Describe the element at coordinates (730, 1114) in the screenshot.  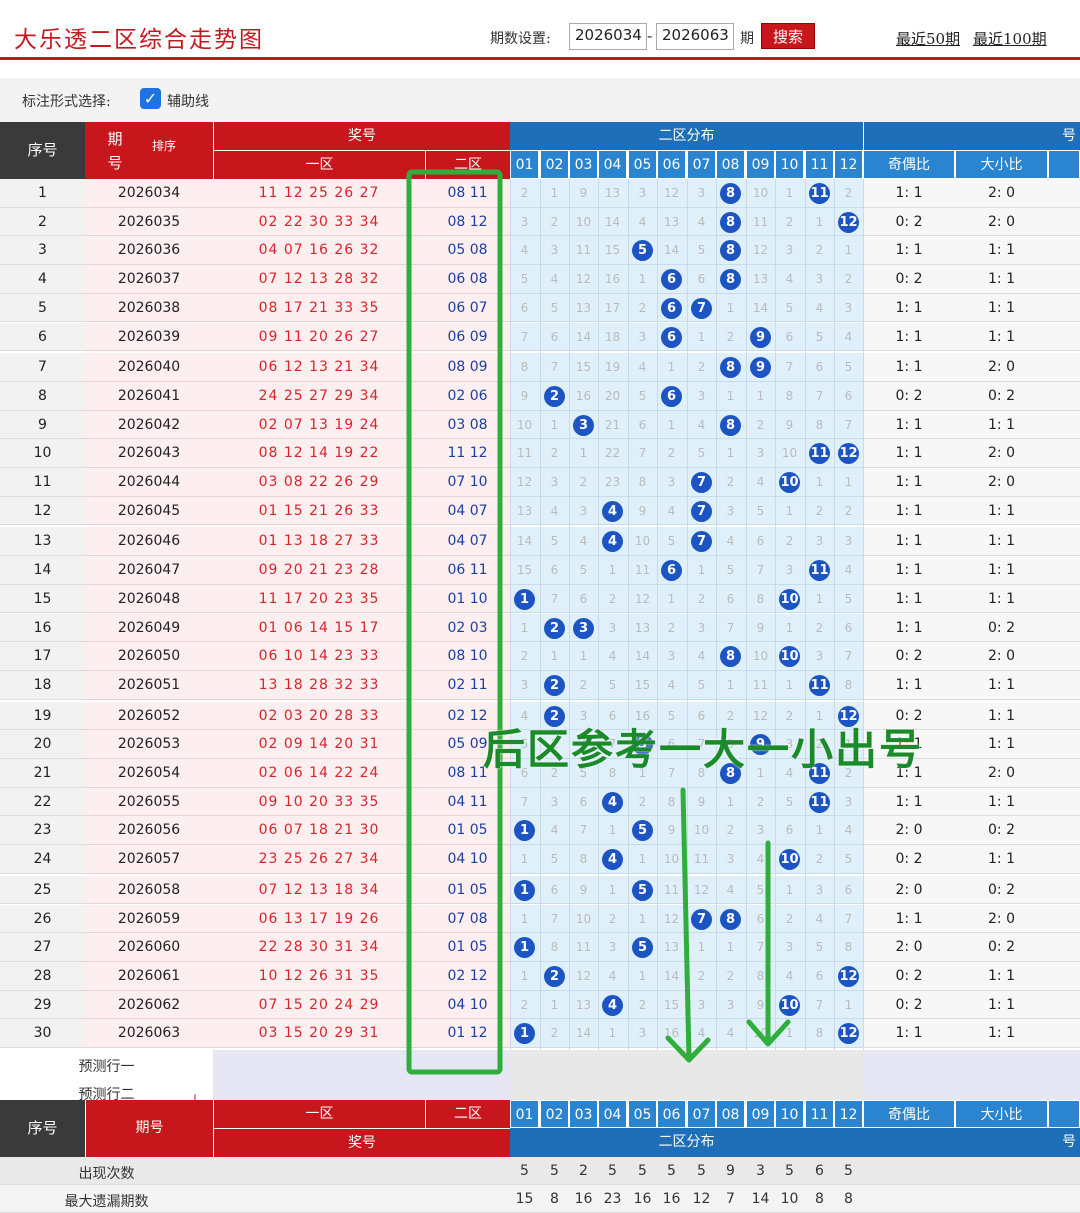
I see `footer-col-08: 08` at that location.